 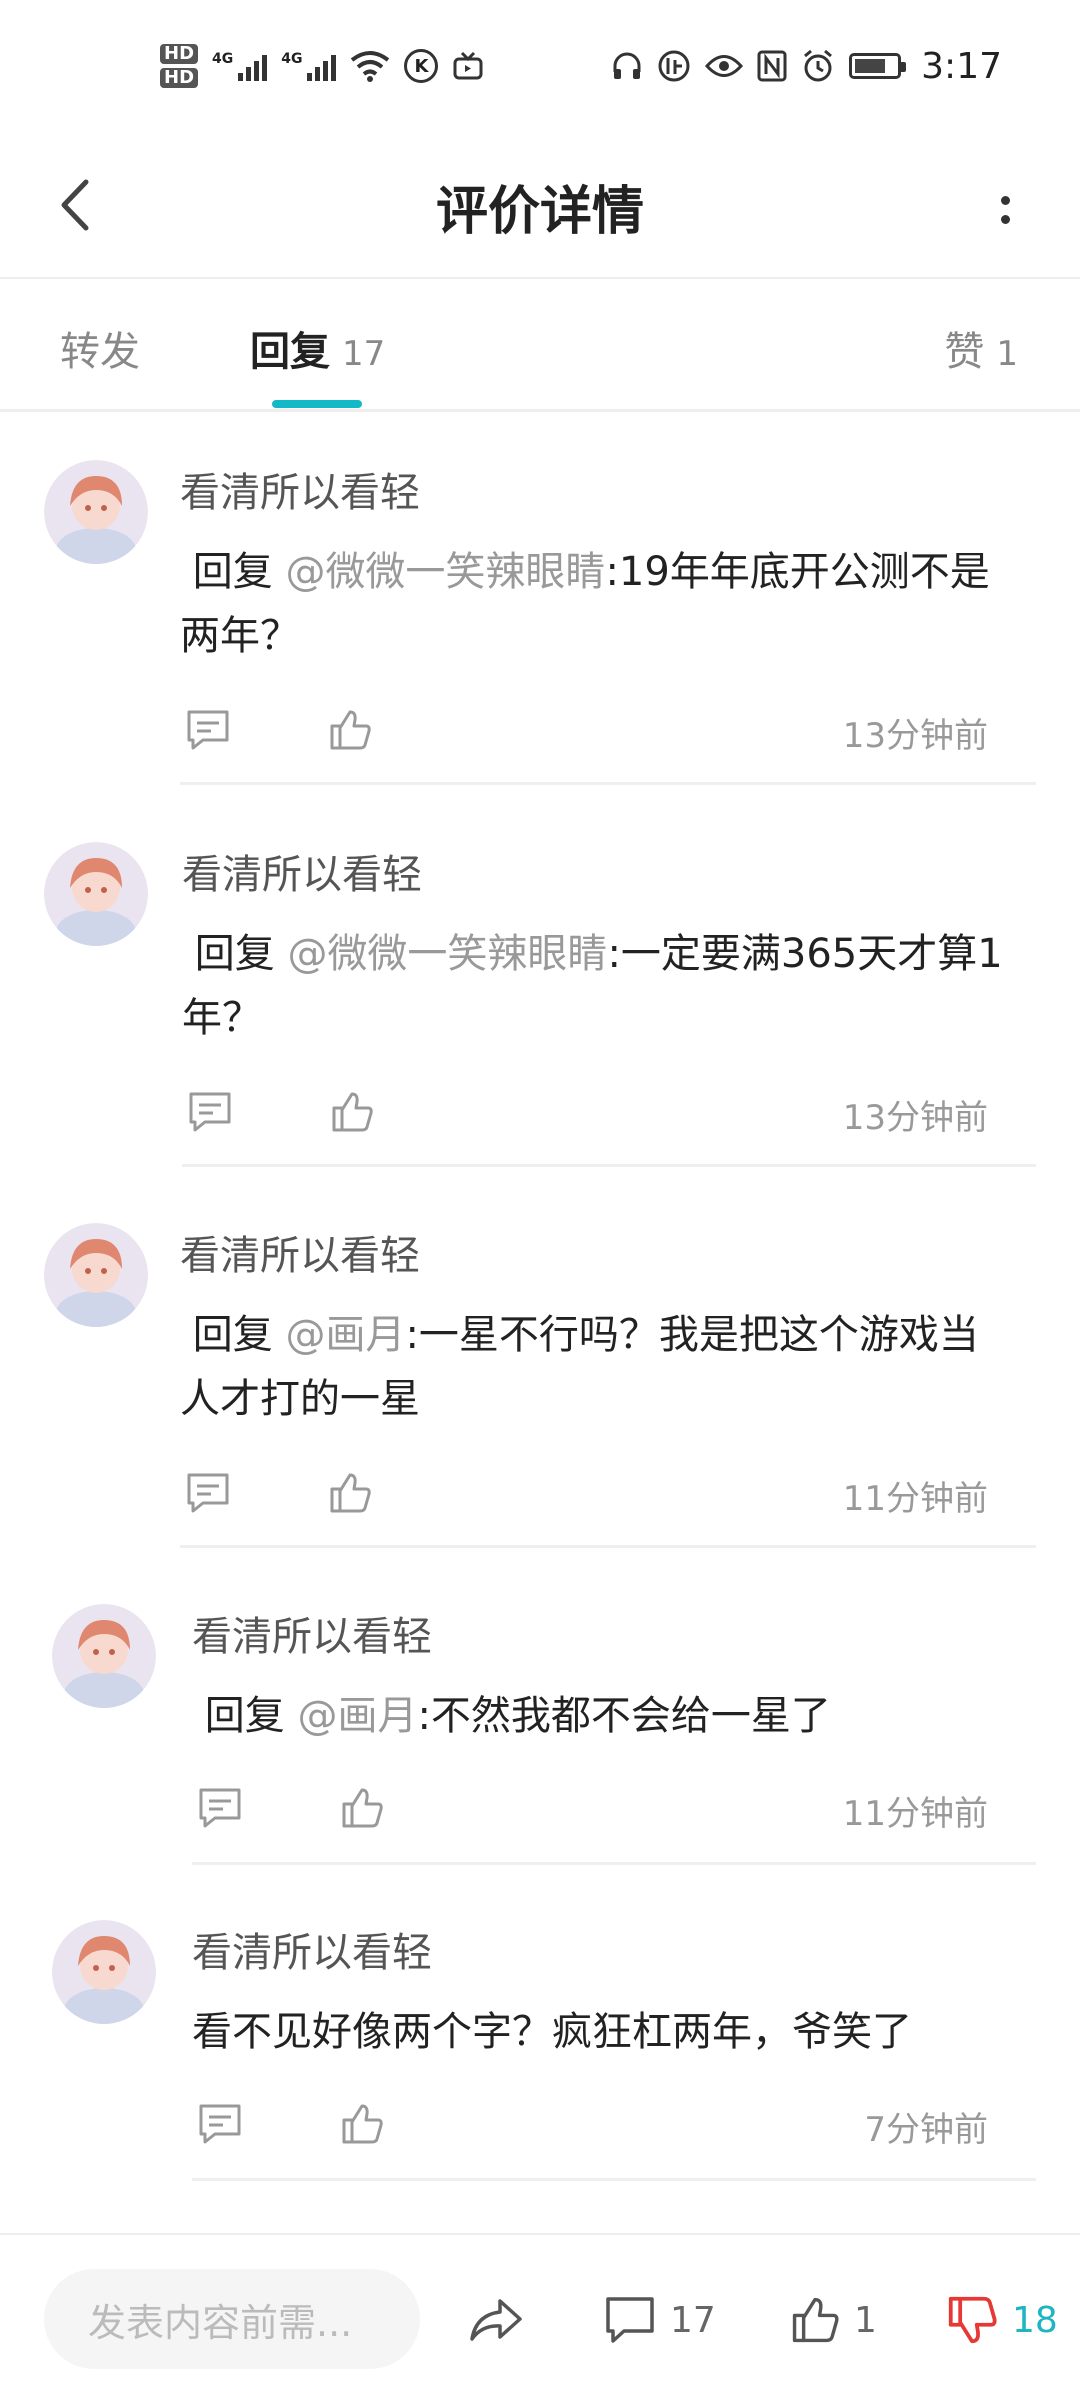 I want to click on comment-line-1: 回复 @微微一笑辣眼睛:一定要满365天才算1, so click(x=602, y=954).